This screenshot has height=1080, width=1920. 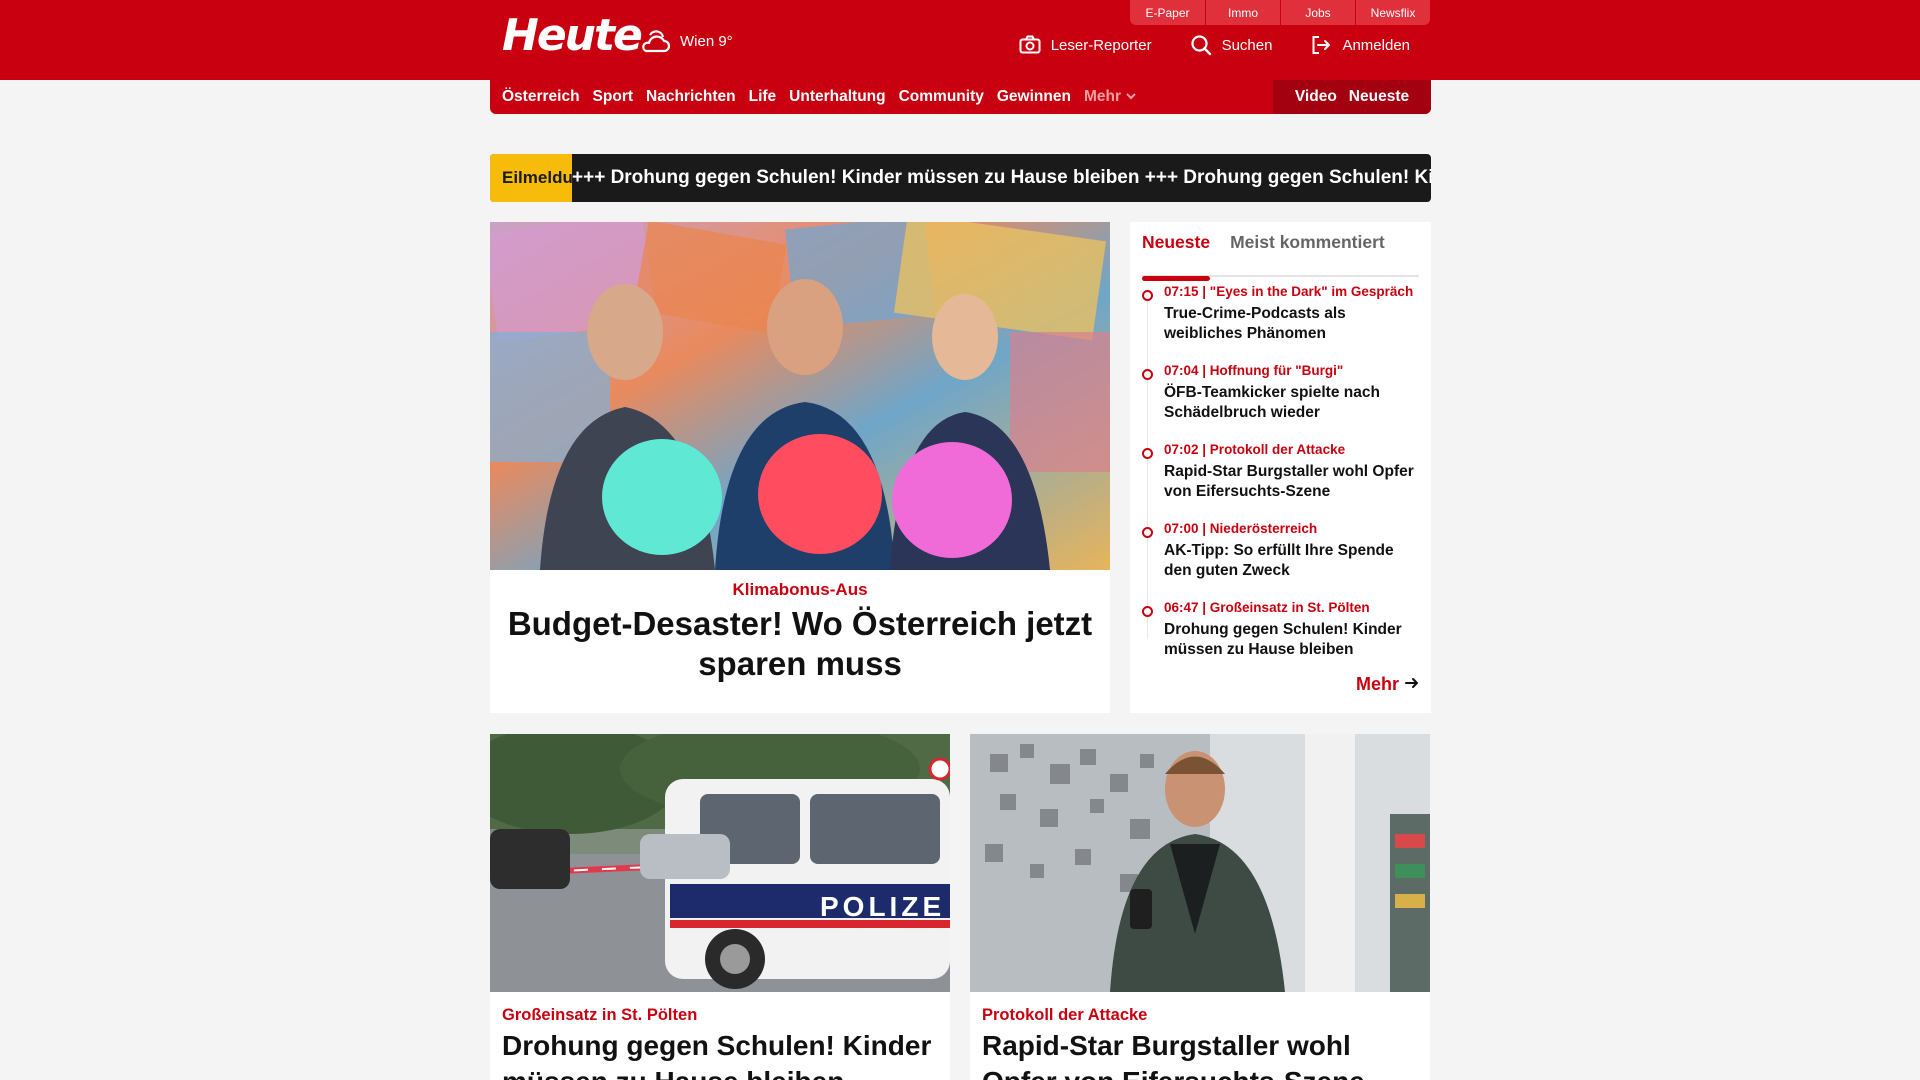 I want to click on search-label: Suchen, so click(x=1247, y=45).